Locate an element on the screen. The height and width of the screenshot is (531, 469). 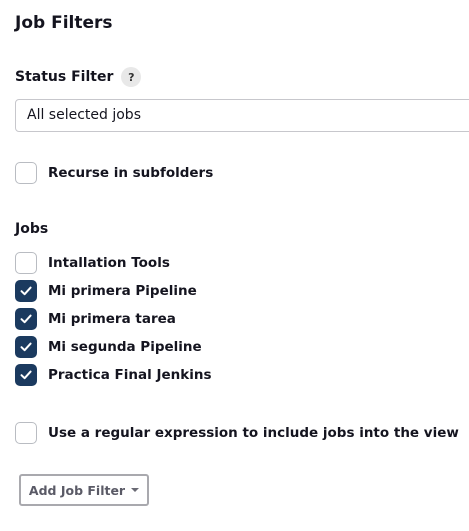
add-job-filter-button: Add Job Filter is located at coordinates (84, 490).